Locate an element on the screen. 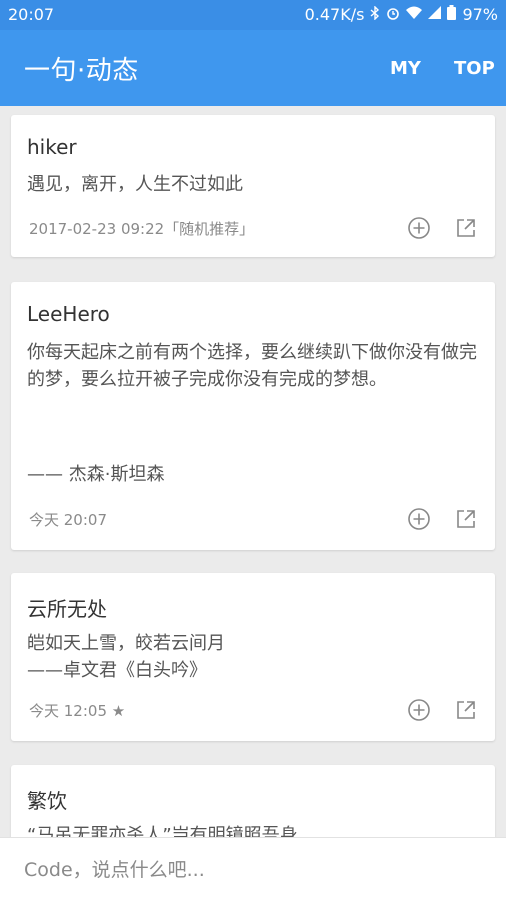 The height and width of the screenshot is (901, 506). post-text: 皑如天上雪，皎若云间月 ——卓文君《白头吟》 is located at coordinates (126, 657).